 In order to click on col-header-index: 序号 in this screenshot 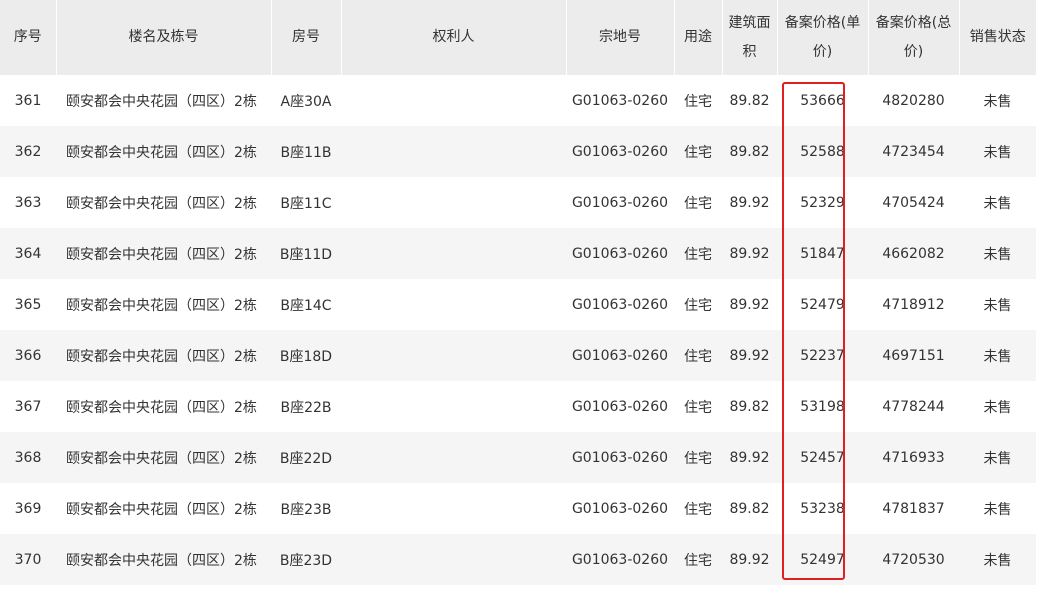, I will do `click(28, 37)`.